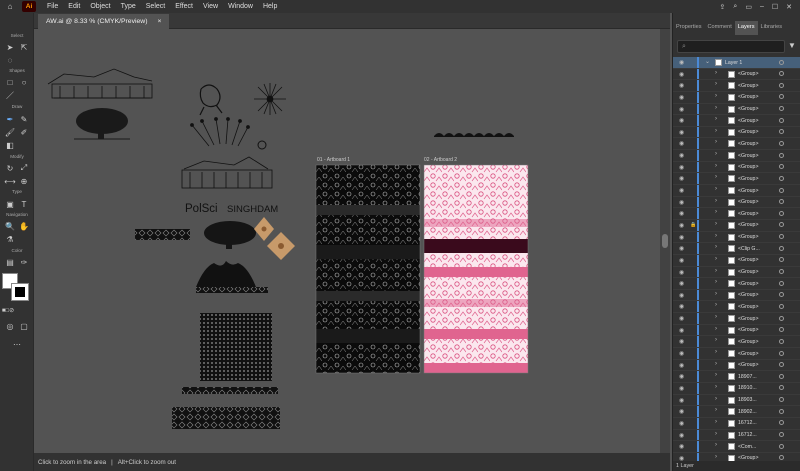 The image size is (800, 471). I want to click on lock-icon: 🔒, so click(693, 225).